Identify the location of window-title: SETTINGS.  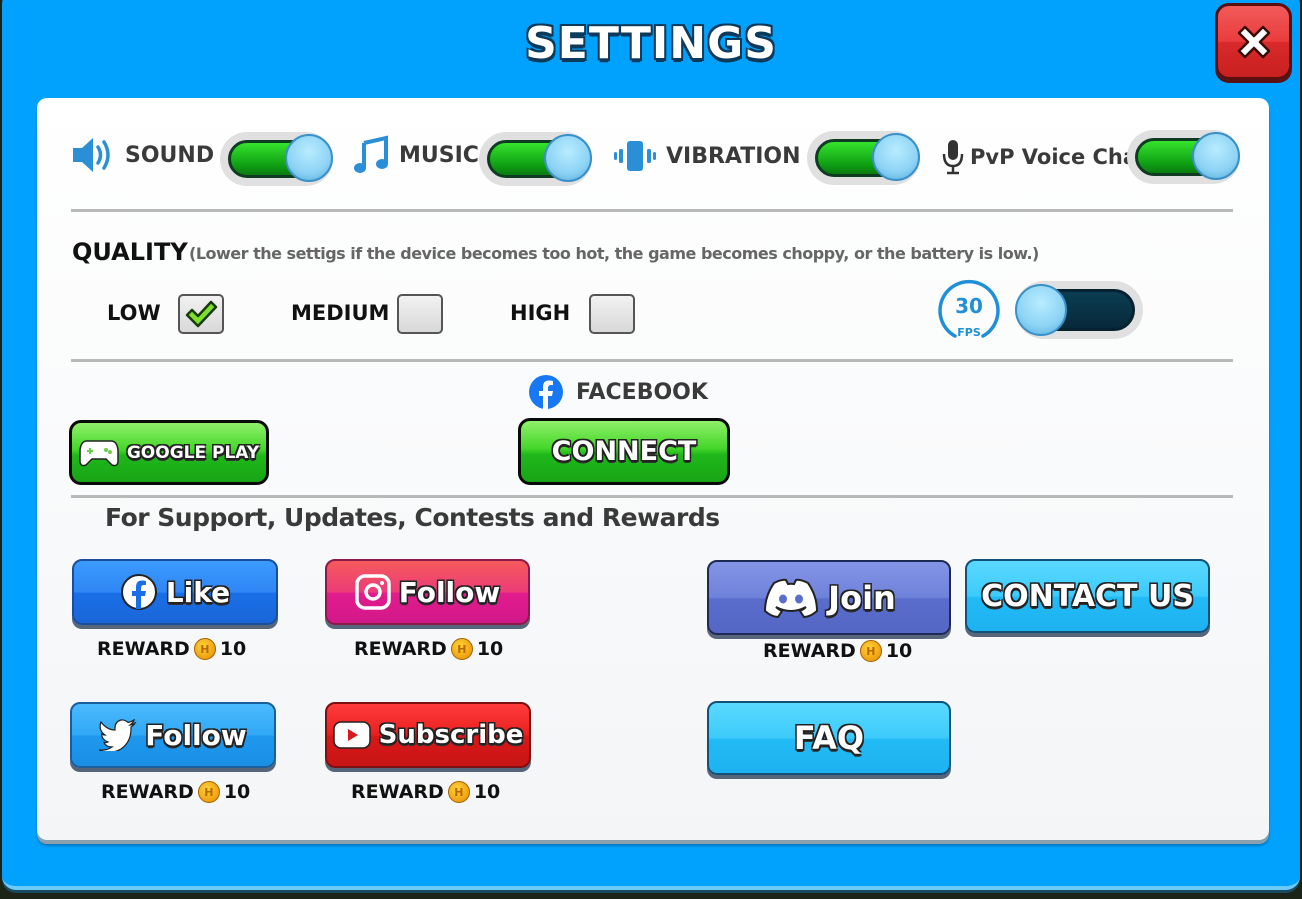
(651, 43).